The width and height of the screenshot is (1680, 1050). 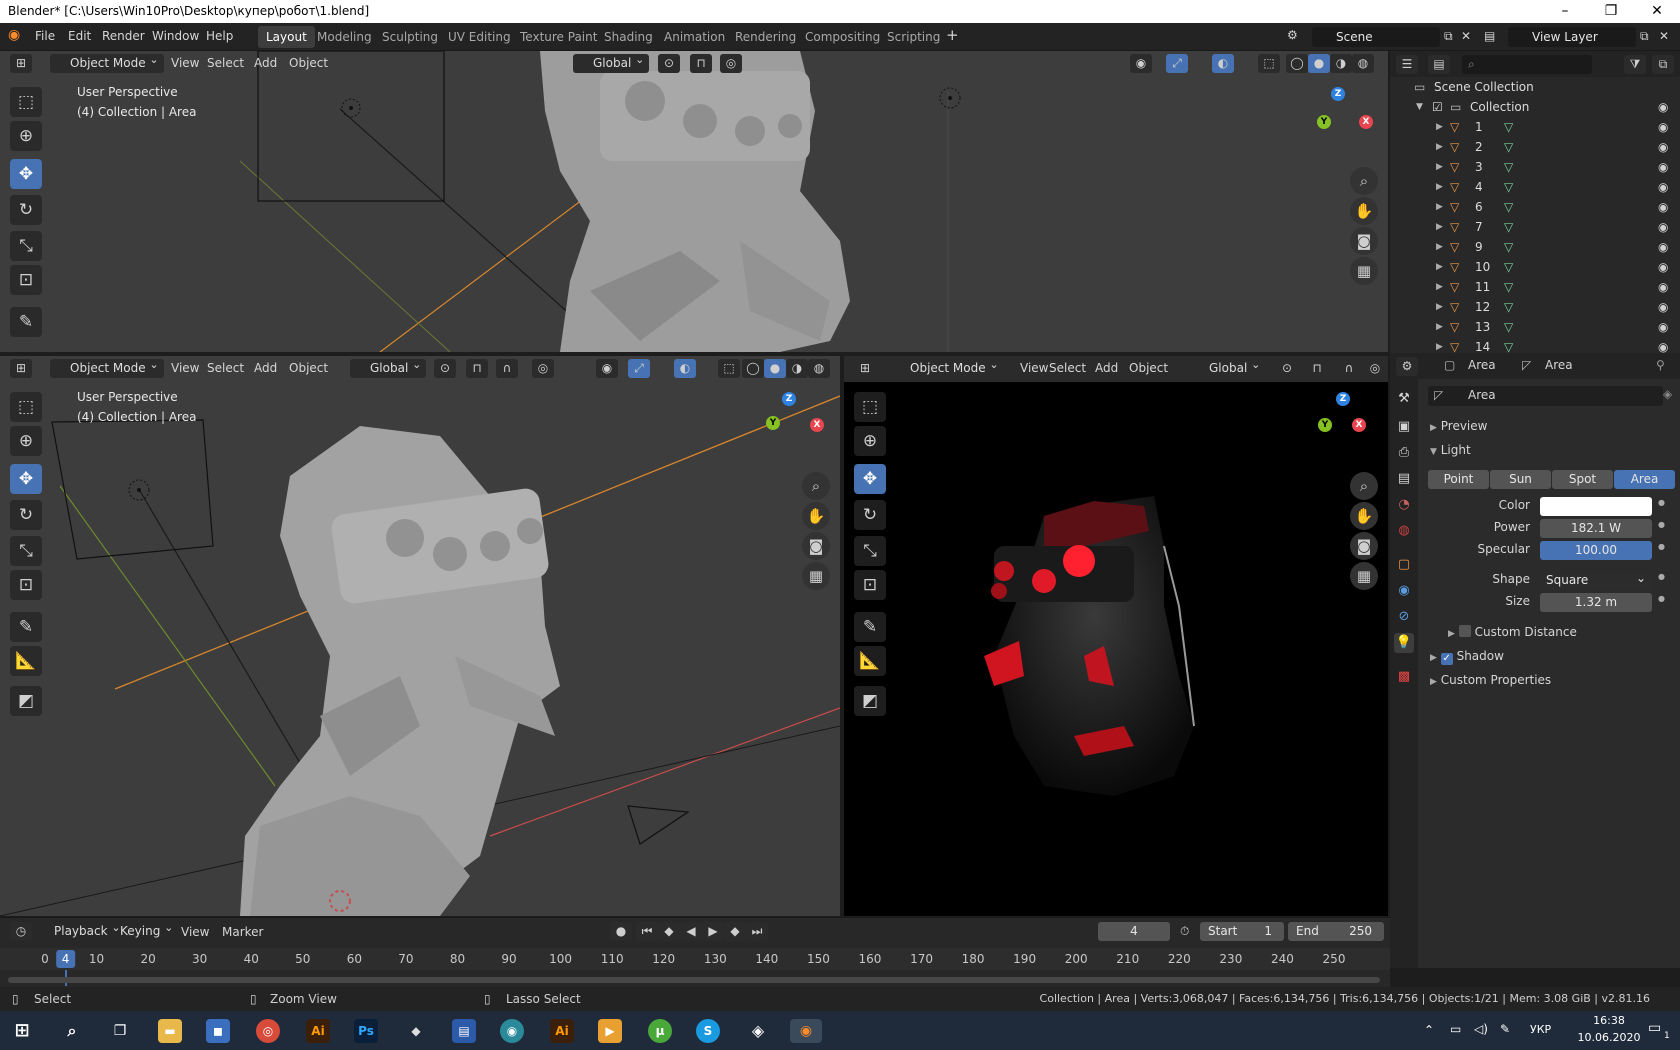 What do you see at coordinates (1455, 1029) in the screenshot?
I see `network-icon: ▭` at bounding box center [1455, 1029].